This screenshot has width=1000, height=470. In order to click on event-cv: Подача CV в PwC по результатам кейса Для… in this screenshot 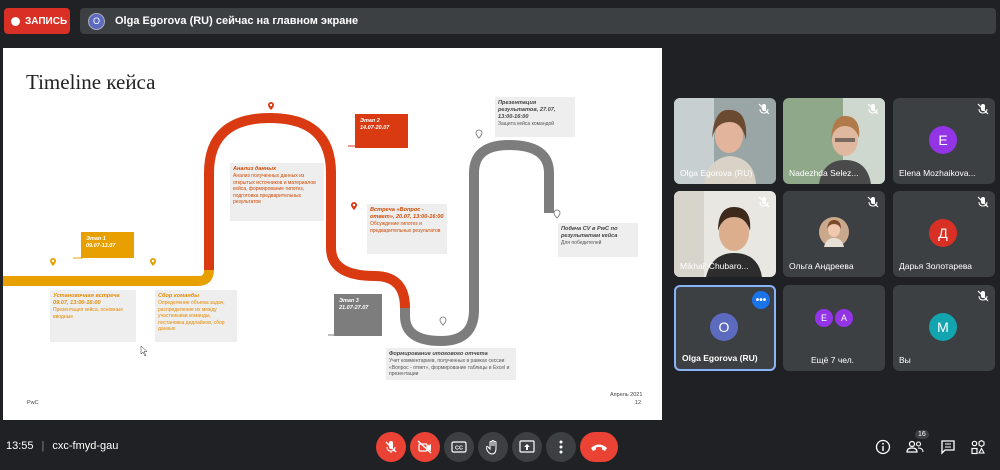, I will do `click(598, 240)`.